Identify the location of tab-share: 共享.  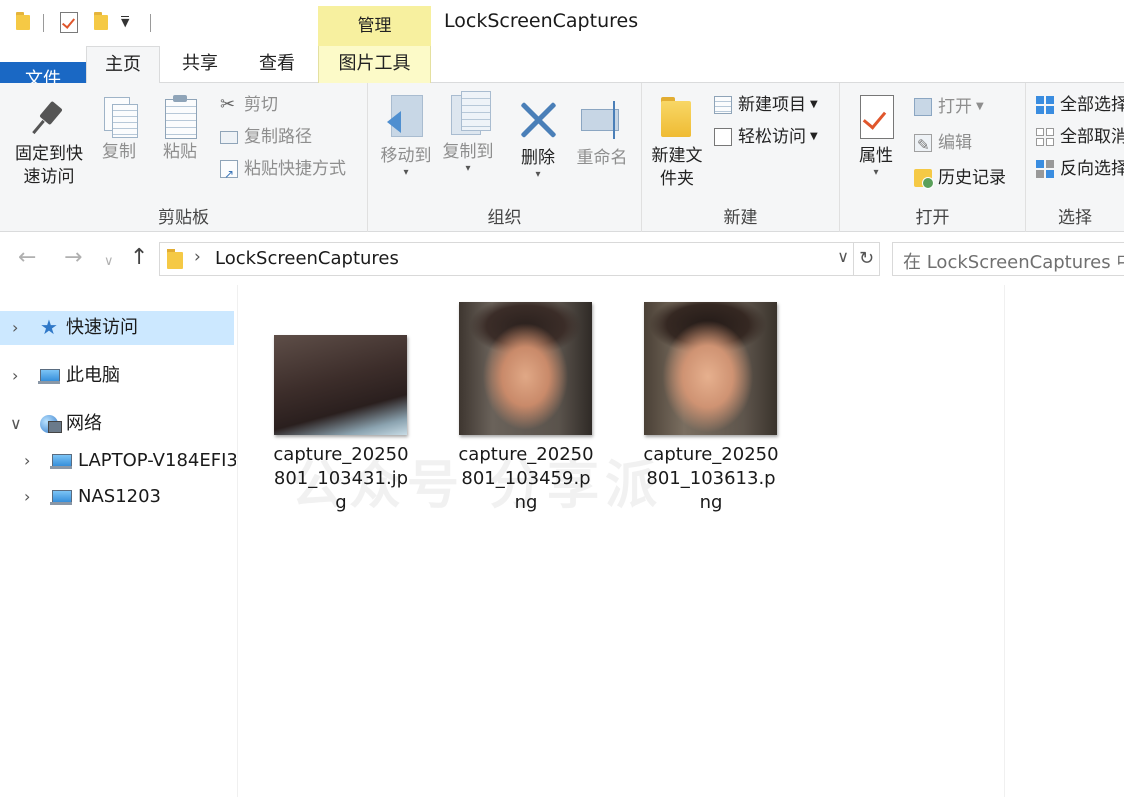
(200, 64).